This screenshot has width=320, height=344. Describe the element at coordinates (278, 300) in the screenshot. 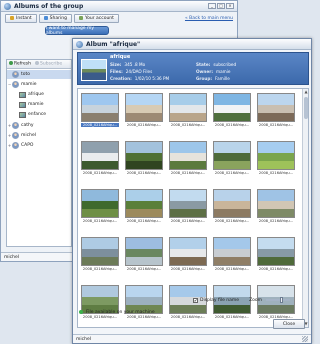

I see `zoom-slider` at that location.